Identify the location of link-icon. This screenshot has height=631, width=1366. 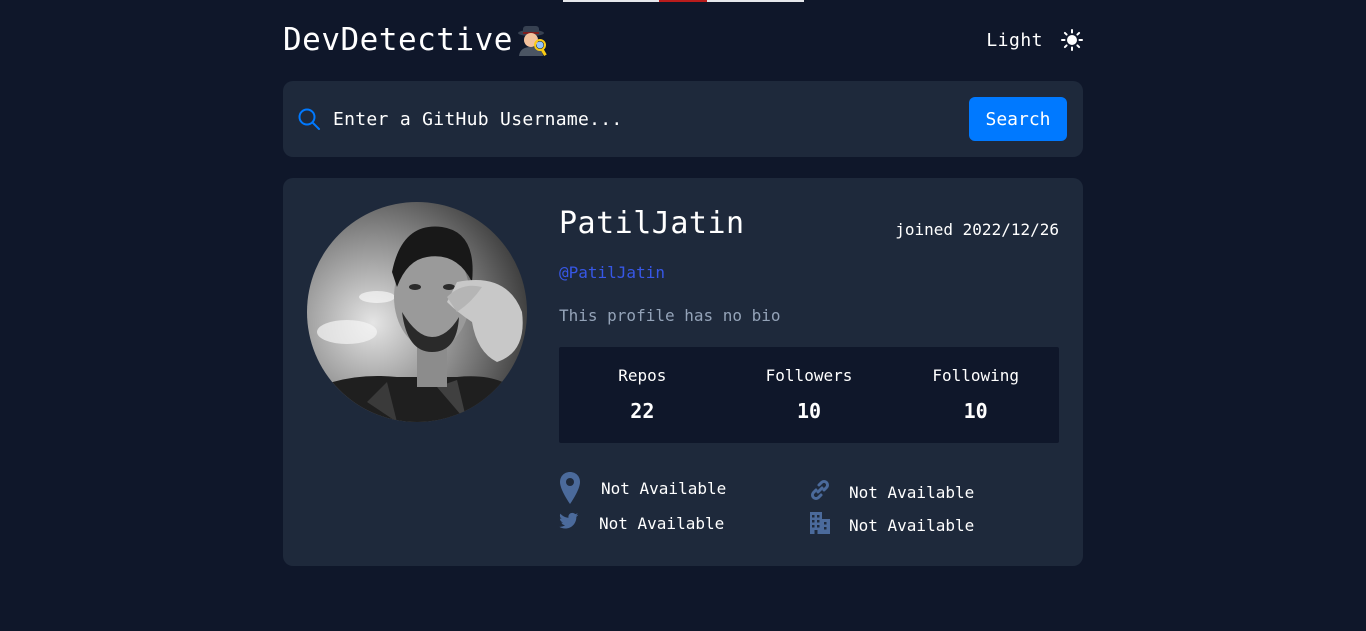
(820, 492).